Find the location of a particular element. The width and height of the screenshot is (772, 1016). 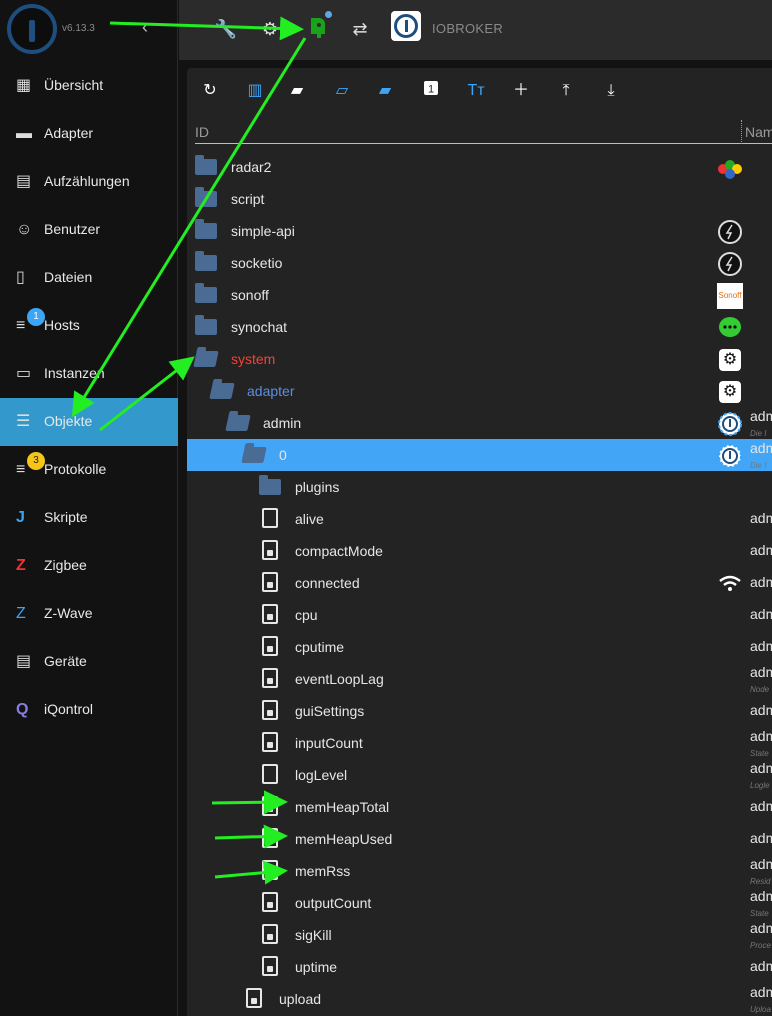

tree-row-description: Logle is located at coordinates (760, 785).